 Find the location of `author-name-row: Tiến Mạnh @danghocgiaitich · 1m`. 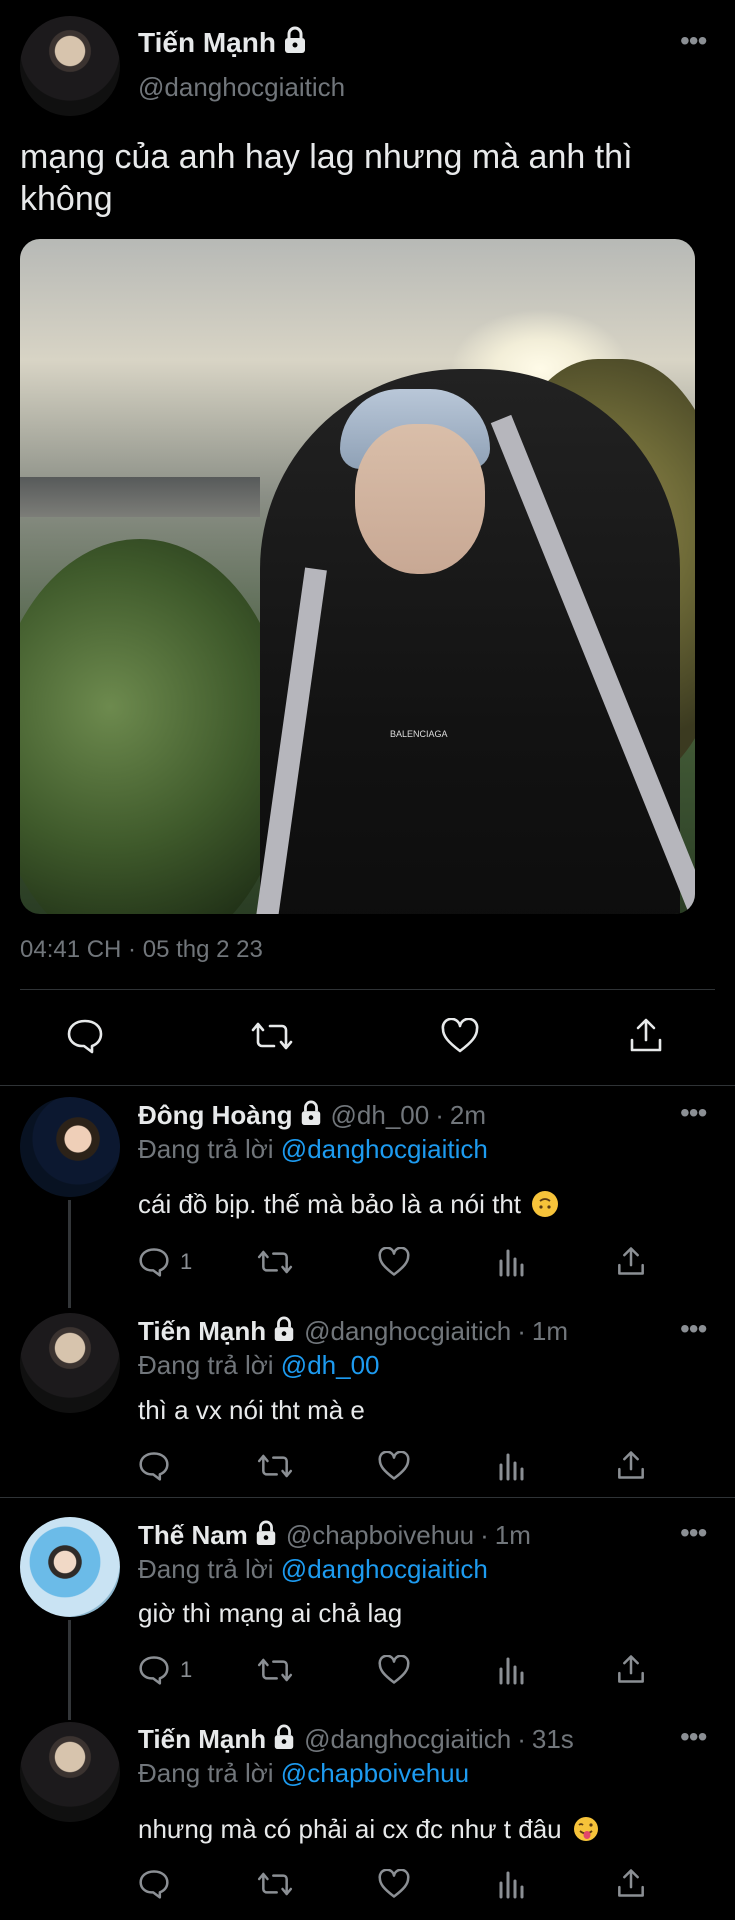

author-name-row: Tiến Mạnh @danghocgiaitich · 1m is located at coordinates (353, 1331).